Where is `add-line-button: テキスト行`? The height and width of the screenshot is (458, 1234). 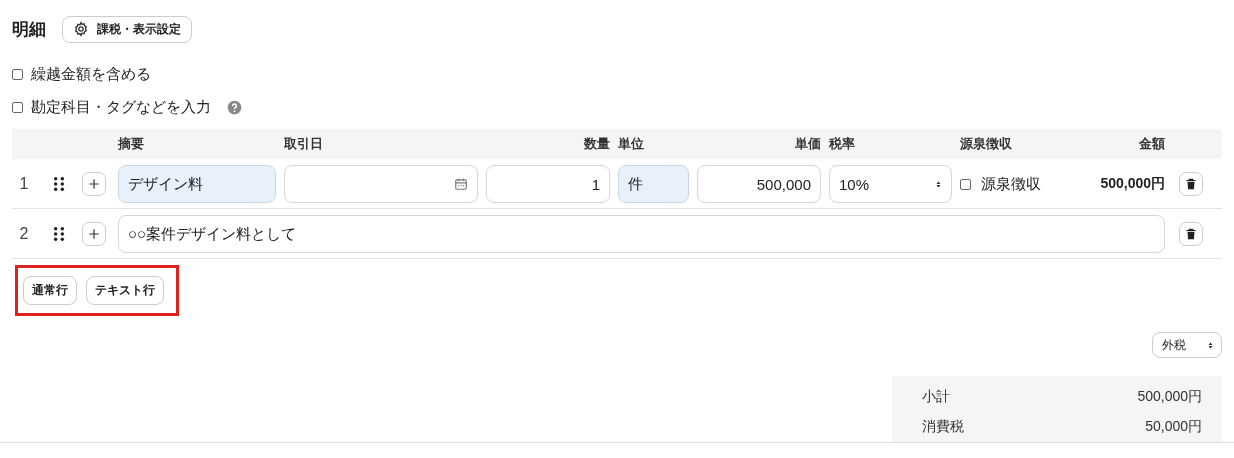 add-line-button: テキスト行 is located at coordinates (125, 290).